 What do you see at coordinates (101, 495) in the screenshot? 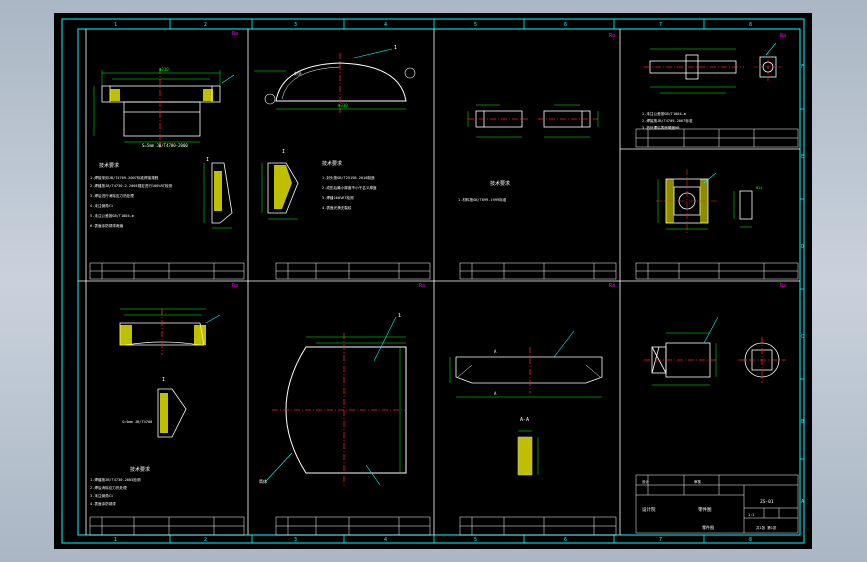
I see `note-line: 3.未注倒角C1` at bounding box center [101, 495].